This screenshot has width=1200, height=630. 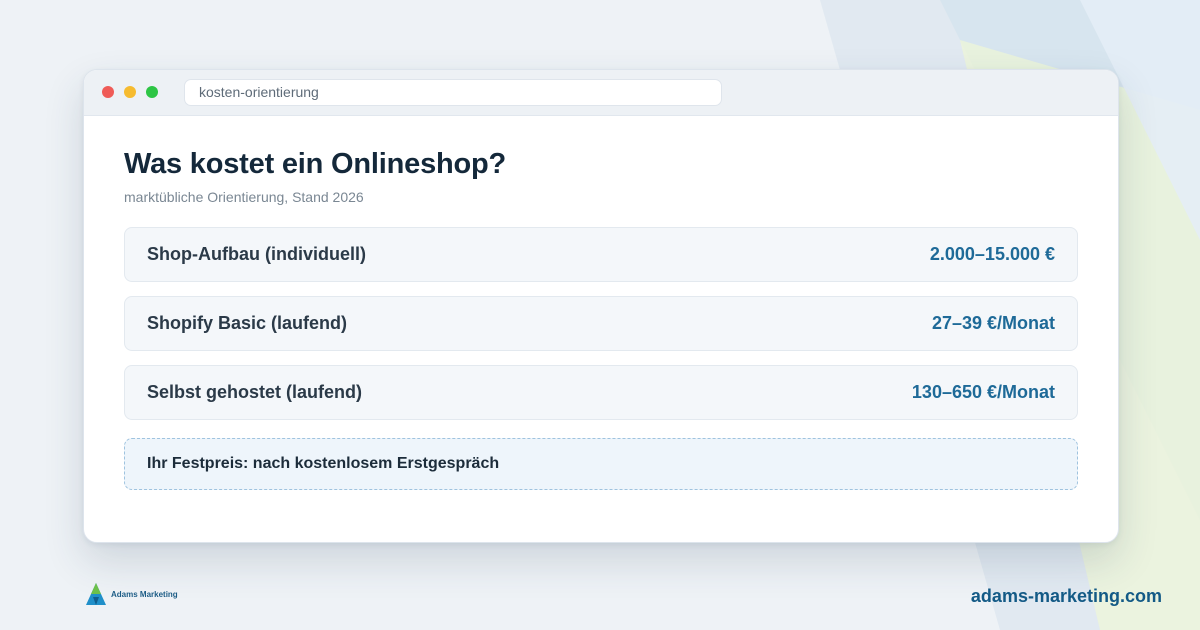 I want to click on address-bar: kosten-orientierung, so click(x=453, y=92).